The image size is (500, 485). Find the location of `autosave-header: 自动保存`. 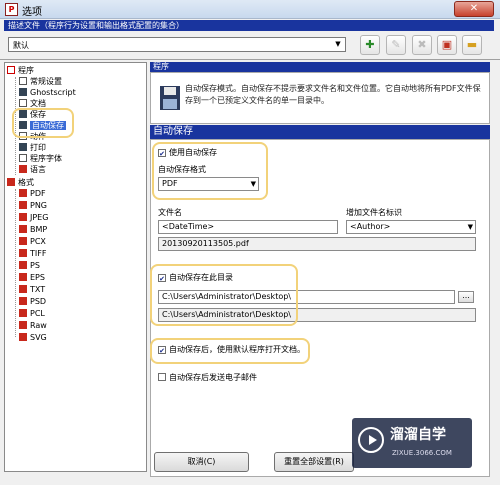

autosave-header: 自动保存 is located at coordinates (320, 132).